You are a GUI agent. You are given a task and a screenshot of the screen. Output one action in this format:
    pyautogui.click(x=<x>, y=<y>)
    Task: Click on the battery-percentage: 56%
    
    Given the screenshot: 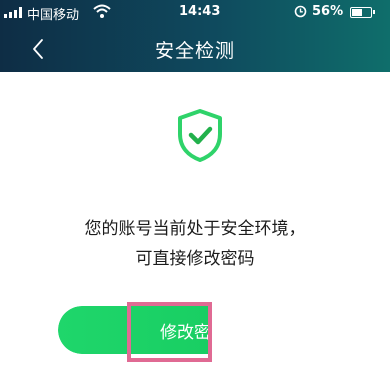 What is the action you would take?
    pyautogui.click(x=328, y=11)
    